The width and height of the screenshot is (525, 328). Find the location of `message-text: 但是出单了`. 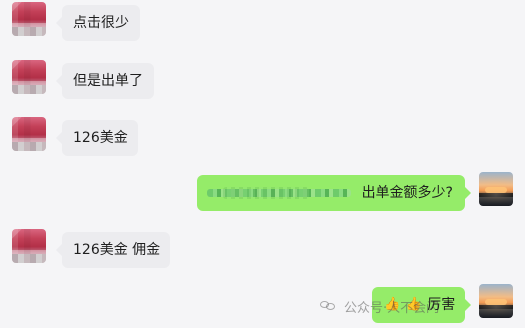

message-text: 但是出单了 is located at coordinates (108, 81).